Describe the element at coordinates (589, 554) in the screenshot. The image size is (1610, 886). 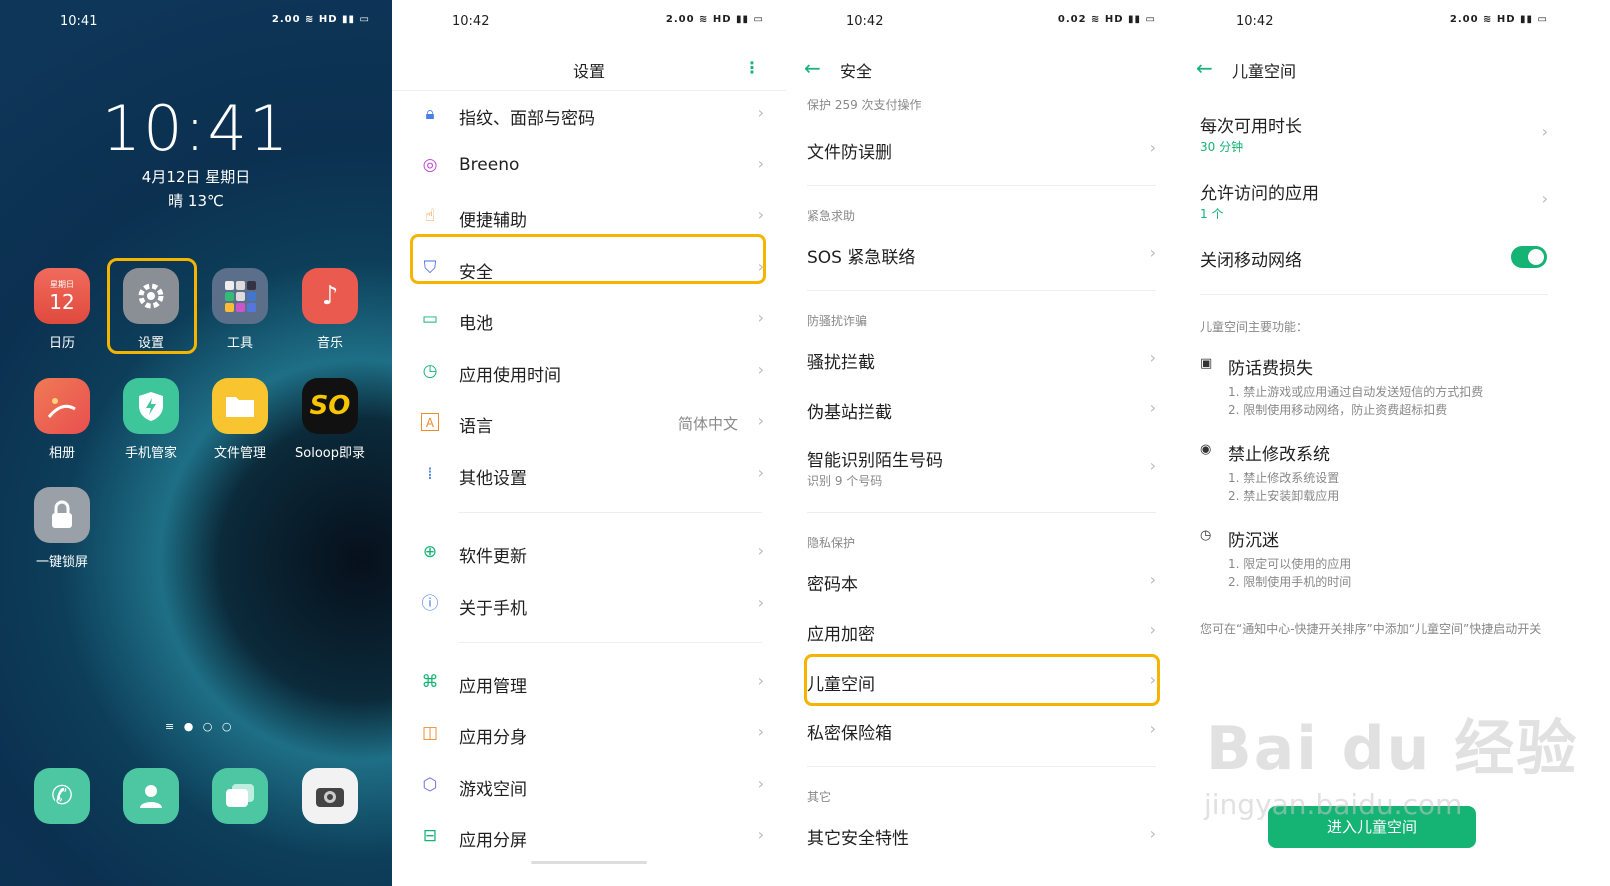
I see `settings-item-software-update: ⊕ 软件更新 ›` at that location.